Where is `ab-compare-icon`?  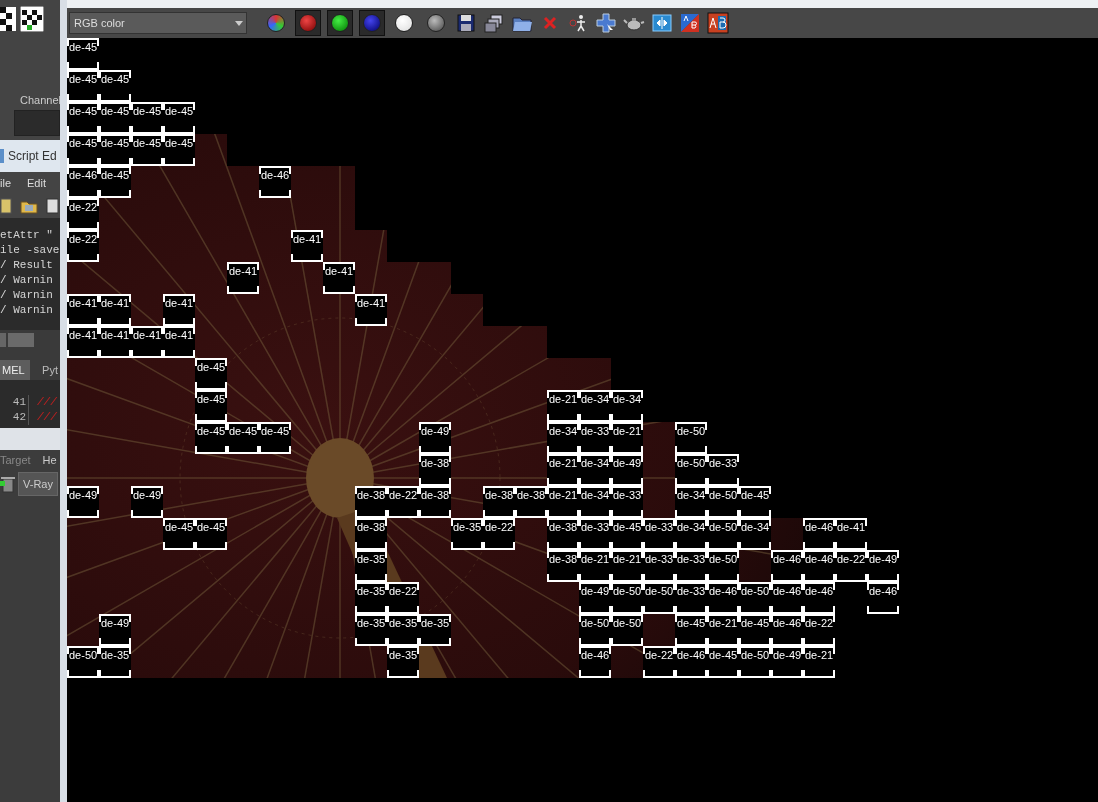
ab-compare-icon is located at coordinates (718, 23).